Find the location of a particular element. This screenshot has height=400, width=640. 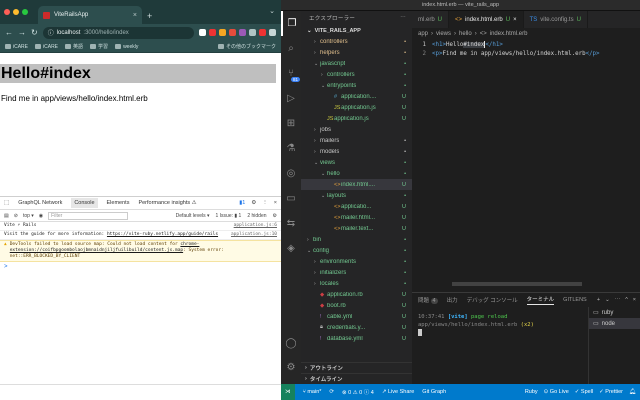

tab-problems: 問題 4 is located at coordinates (428, 300).